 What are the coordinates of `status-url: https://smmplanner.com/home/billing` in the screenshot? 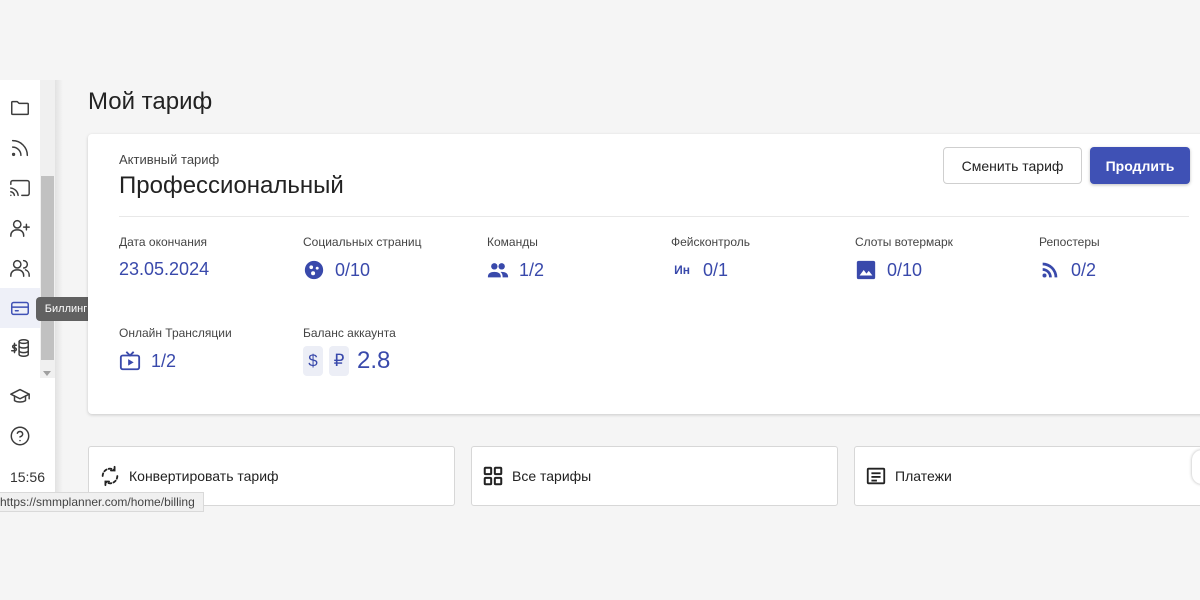 It's located at (102, 502).